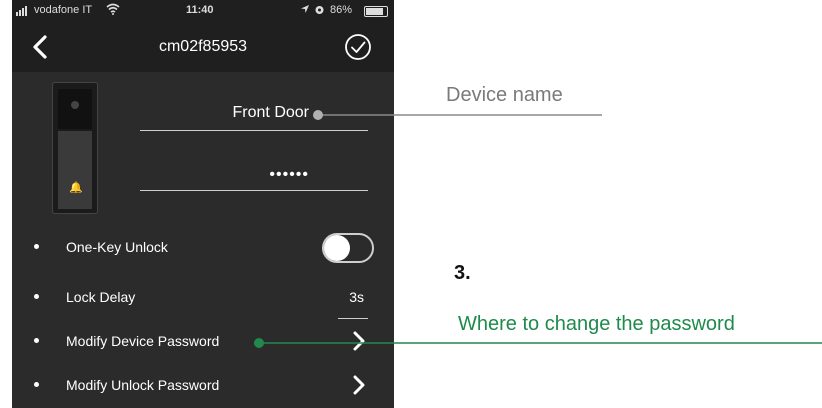 This screenshot has height=408, width=822. What do you see at coordinates (318, 115) in the screenshot?
I see `device-name-leader-dot` at bounding box center [318, 115].